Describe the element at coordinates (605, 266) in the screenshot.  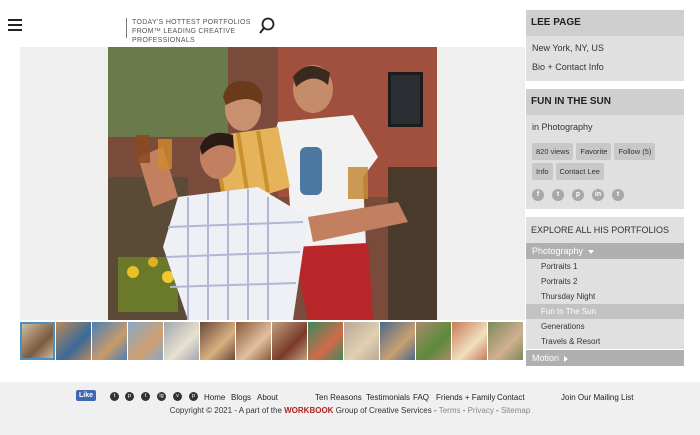
I see `portfolio-link: Portraits 1` at that location.